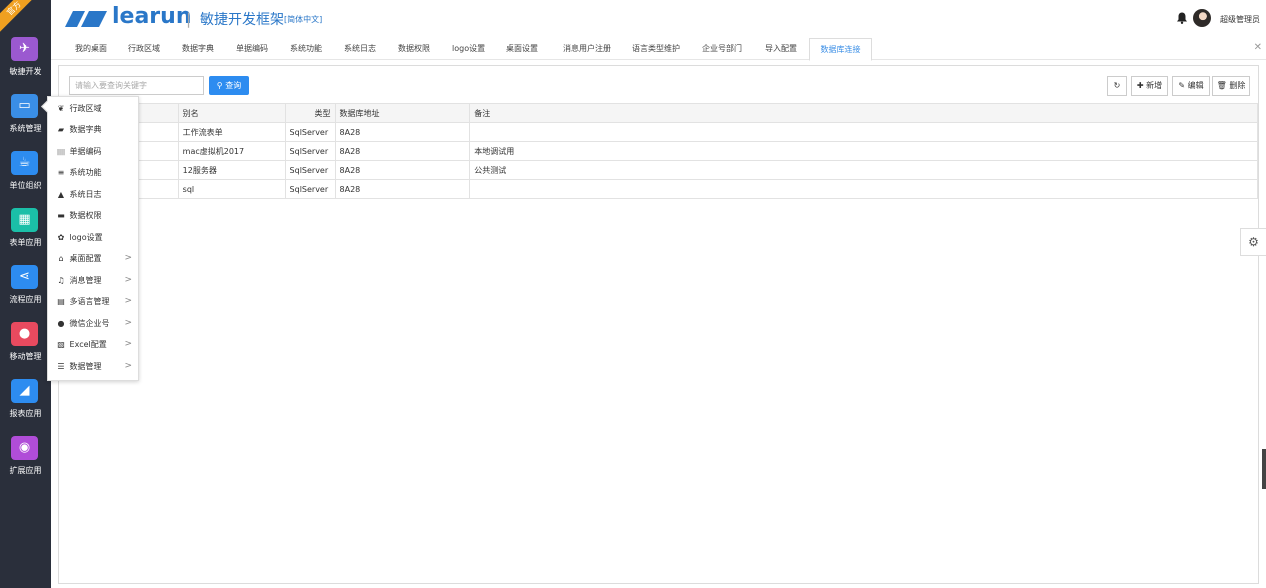 The image size is (1266, 588). I want to click on submenu-item-label: 单据编码, so click(85, 151).